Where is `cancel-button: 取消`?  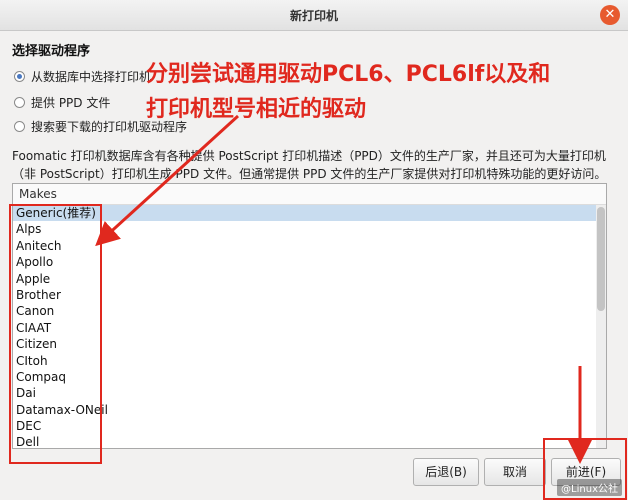 cancel-button: 取消 is located at coordinates (515, 472).